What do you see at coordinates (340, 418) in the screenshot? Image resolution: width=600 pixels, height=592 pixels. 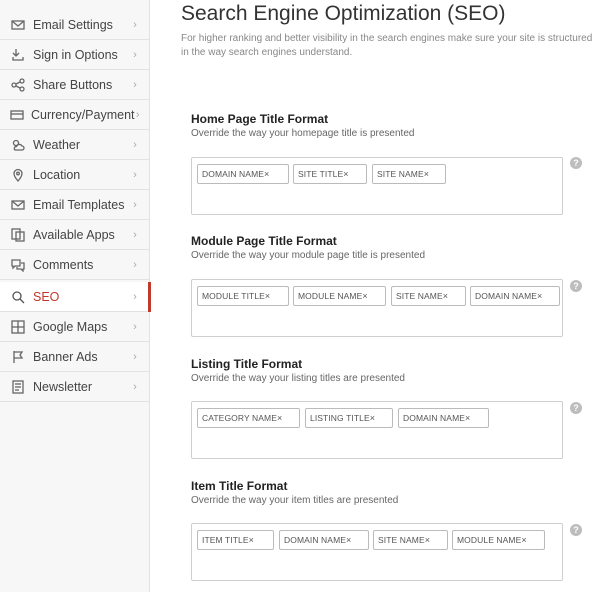 I see `token-label: LISTING TITLE` at bounding box center [340, 418].